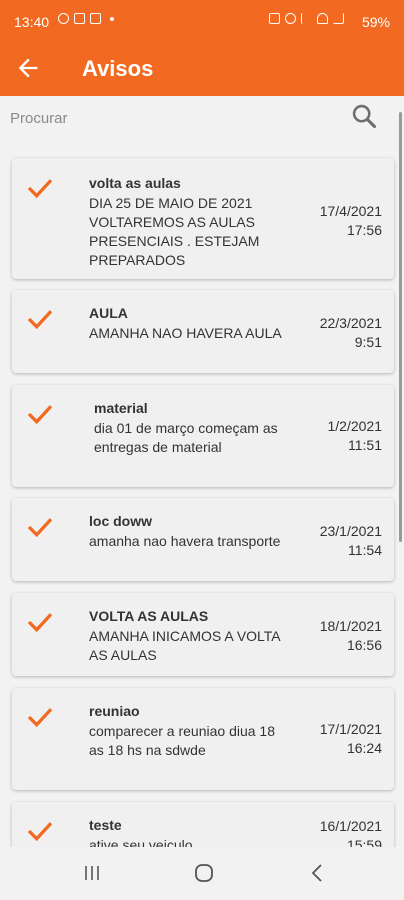 This screenshot has height=900, width=404. I want to click on navigation-bar, so click(202, 873).